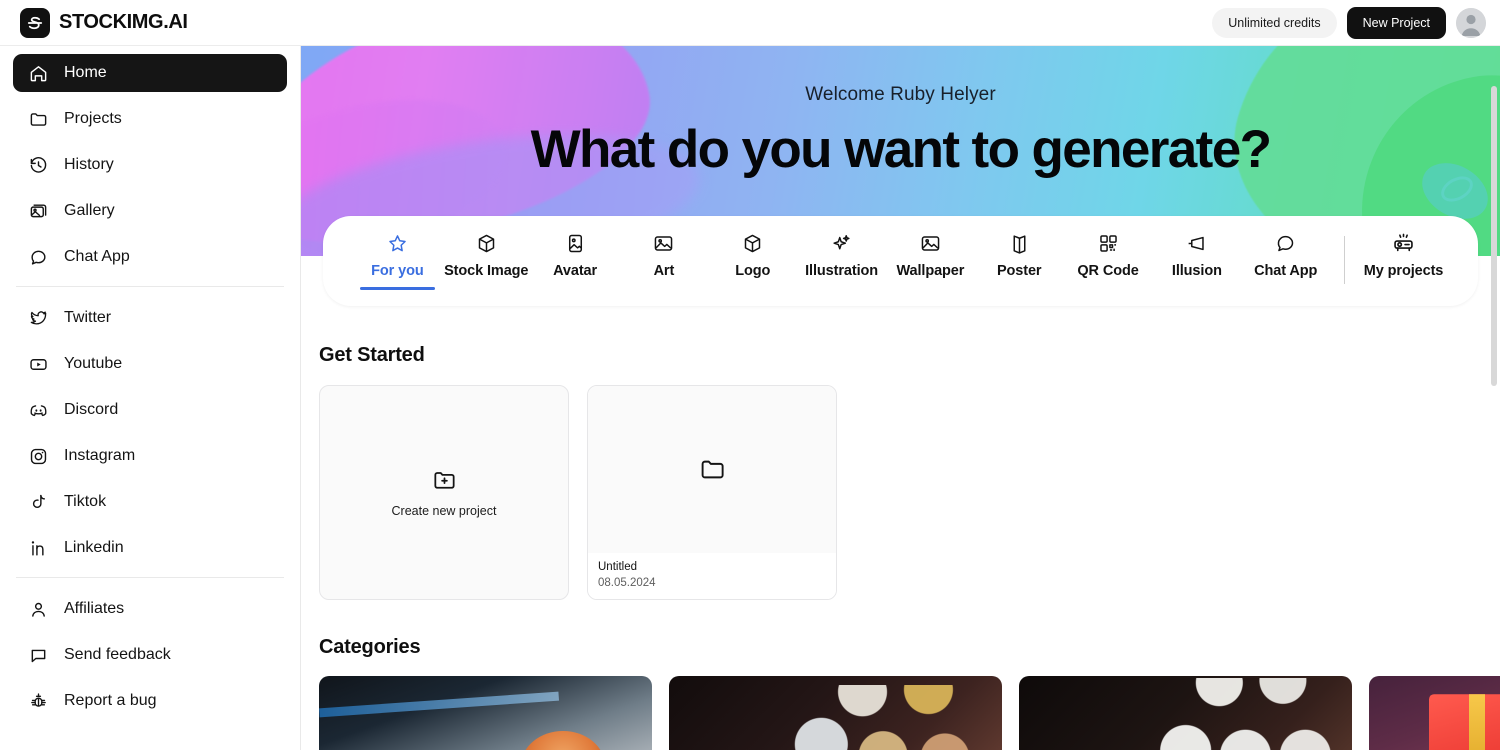  Describe the element at coordinates (150, 609) in the screenshot. I see `sidebar-item-affiliates: Affiliates` at that location.